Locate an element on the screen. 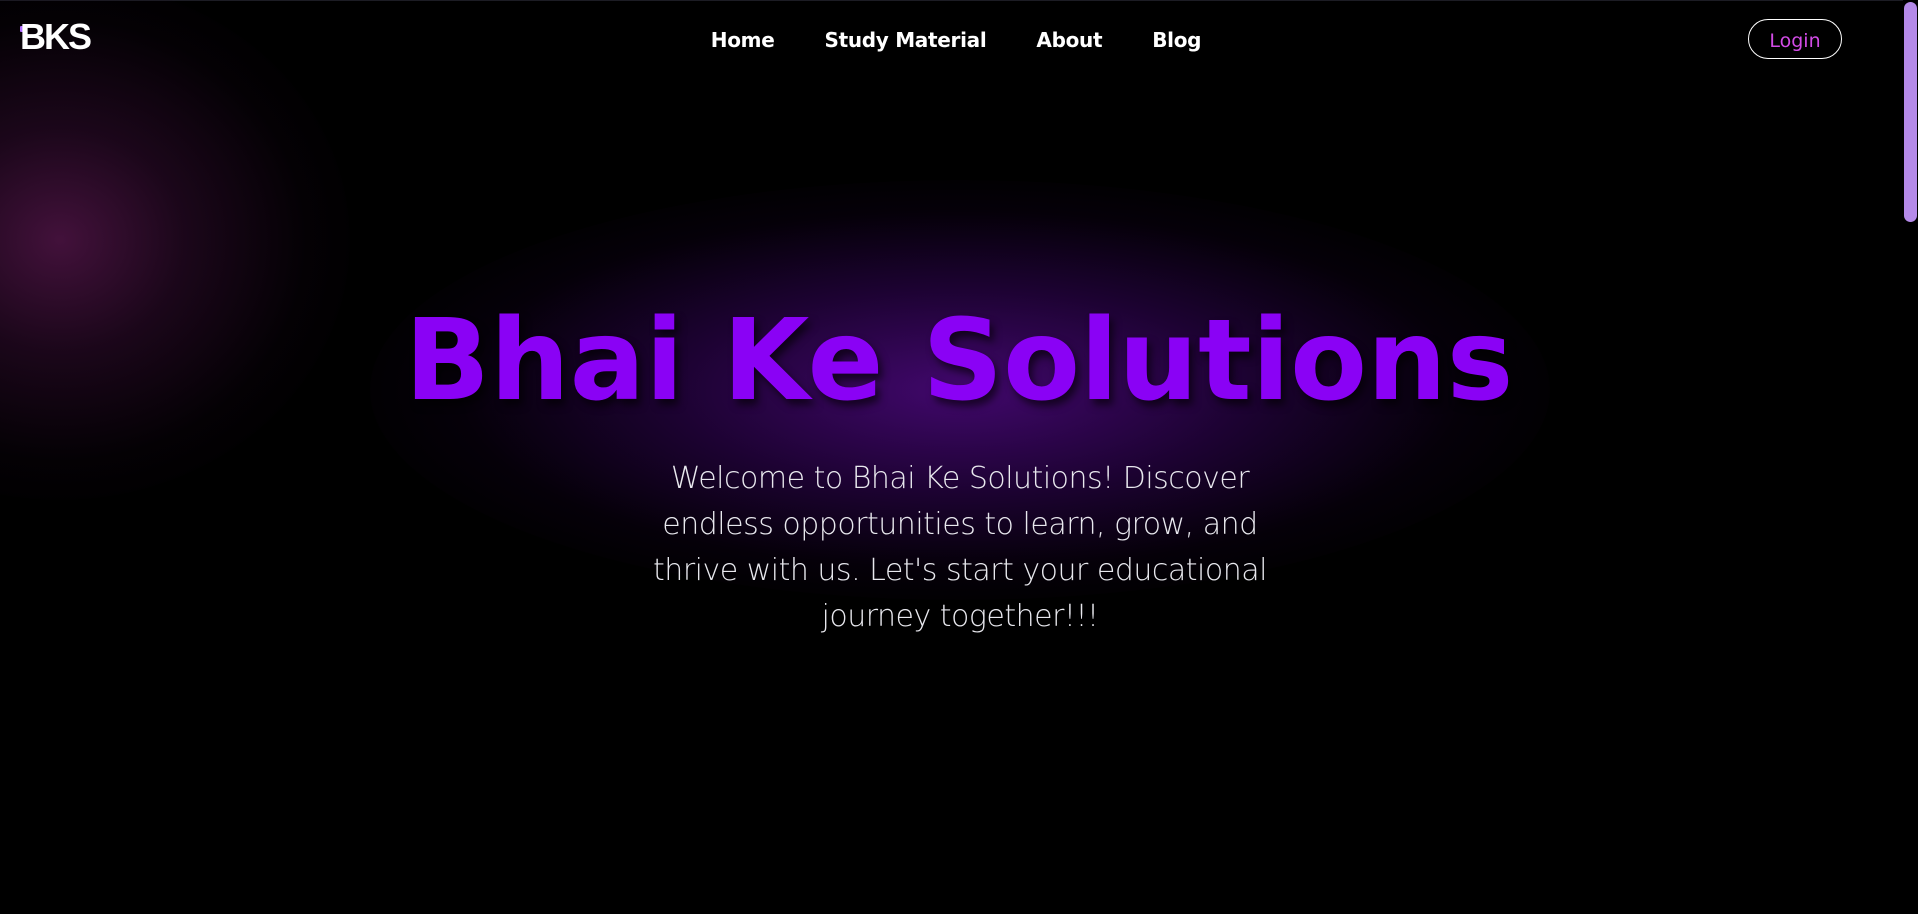 Image resolution: width=1918 pixels, height=914 pixels. logo-text: BKS is located at coordinates (56, 36).